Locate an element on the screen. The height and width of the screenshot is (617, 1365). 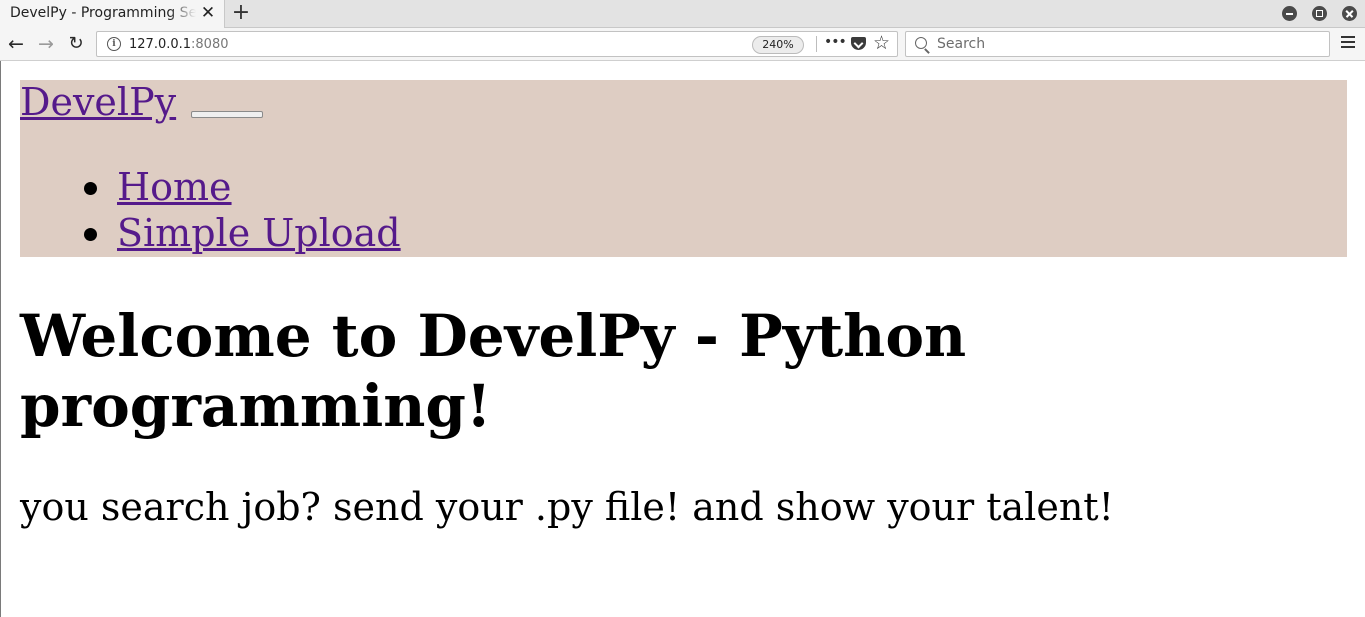
back-arrow-icon: ← is located at coordinates (16, 44).